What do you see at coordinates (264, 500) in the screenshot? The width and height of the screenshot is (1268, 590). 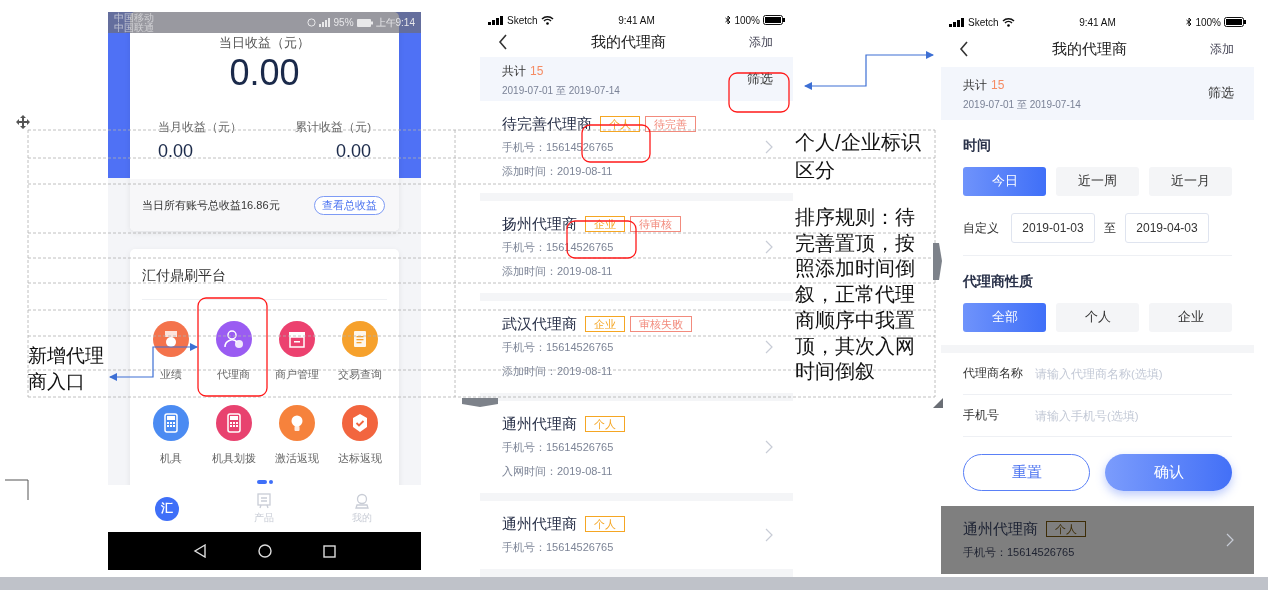 I see `document-icon` at bounding box center [264, 500].